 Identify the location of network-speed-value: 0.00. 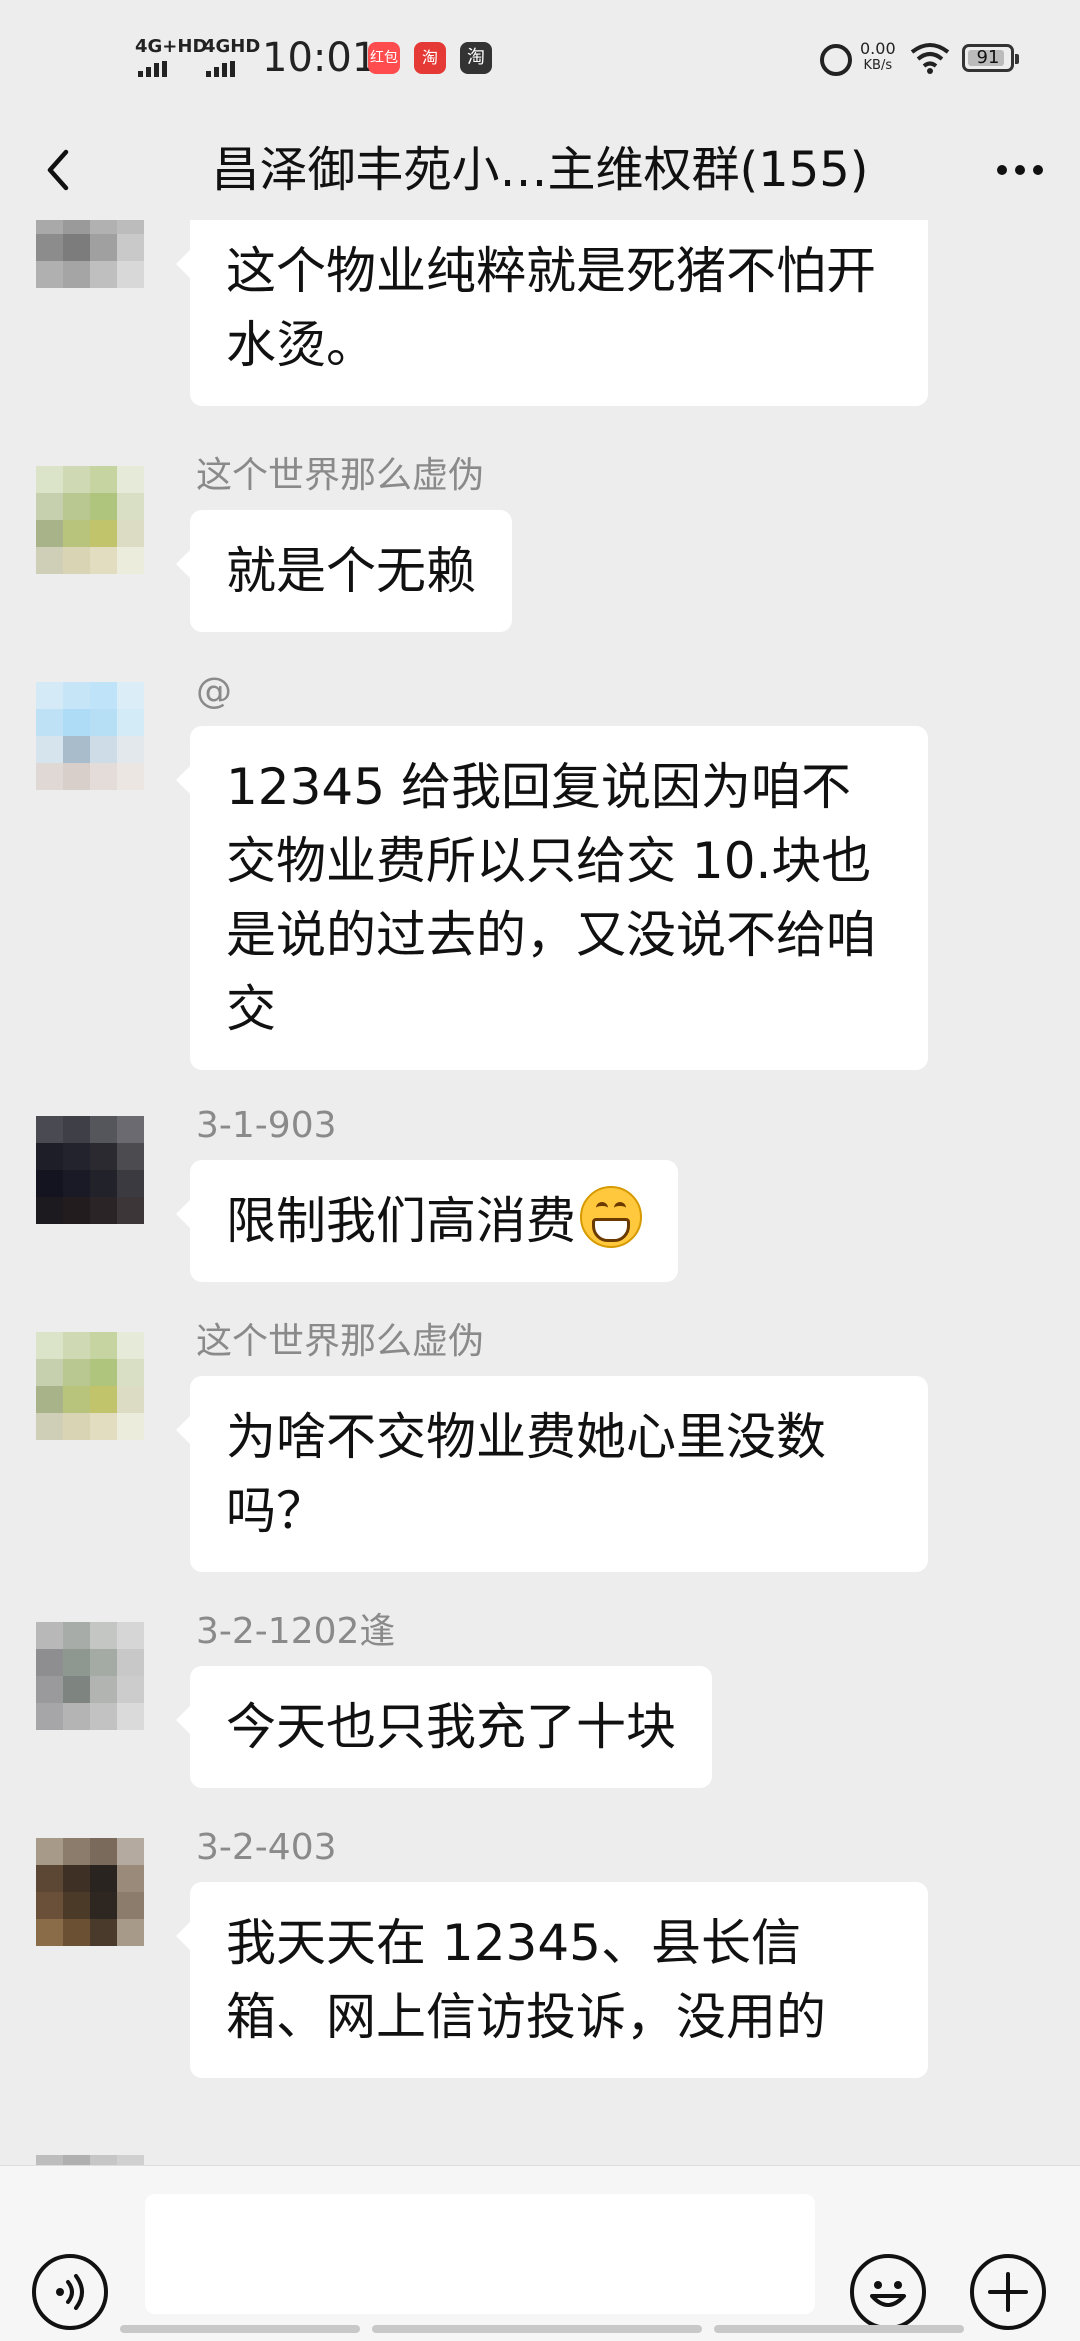
(878, 48).